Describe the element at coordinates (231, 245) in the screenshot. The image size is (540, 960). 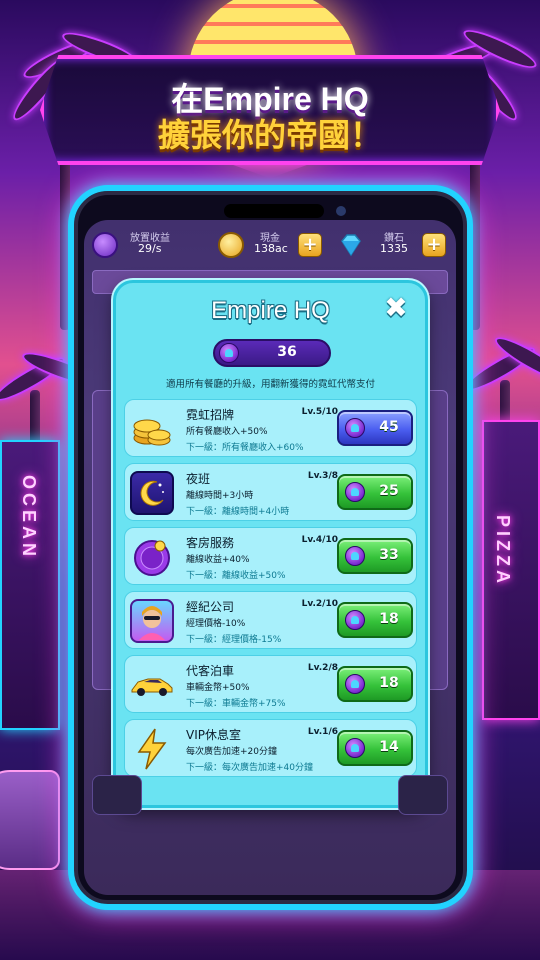
I see `gold-coin-icon` at that location.